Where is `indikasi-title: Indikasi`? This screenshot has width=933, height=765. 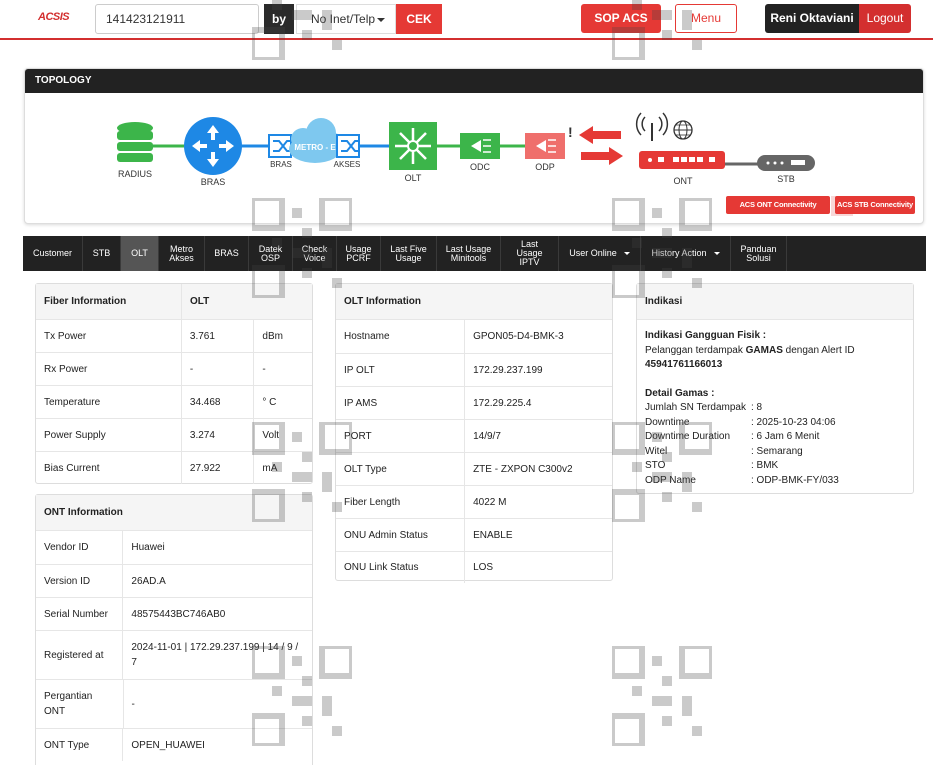 indikasi-title: Indikasi is located at coordinates (775, 302).